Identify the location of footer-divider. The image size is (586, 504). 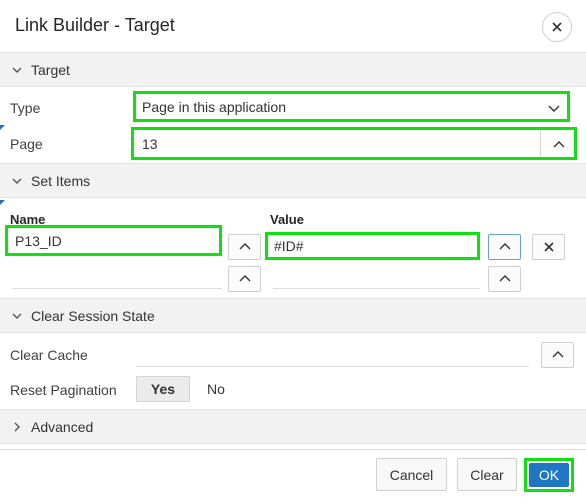
(293, 449).